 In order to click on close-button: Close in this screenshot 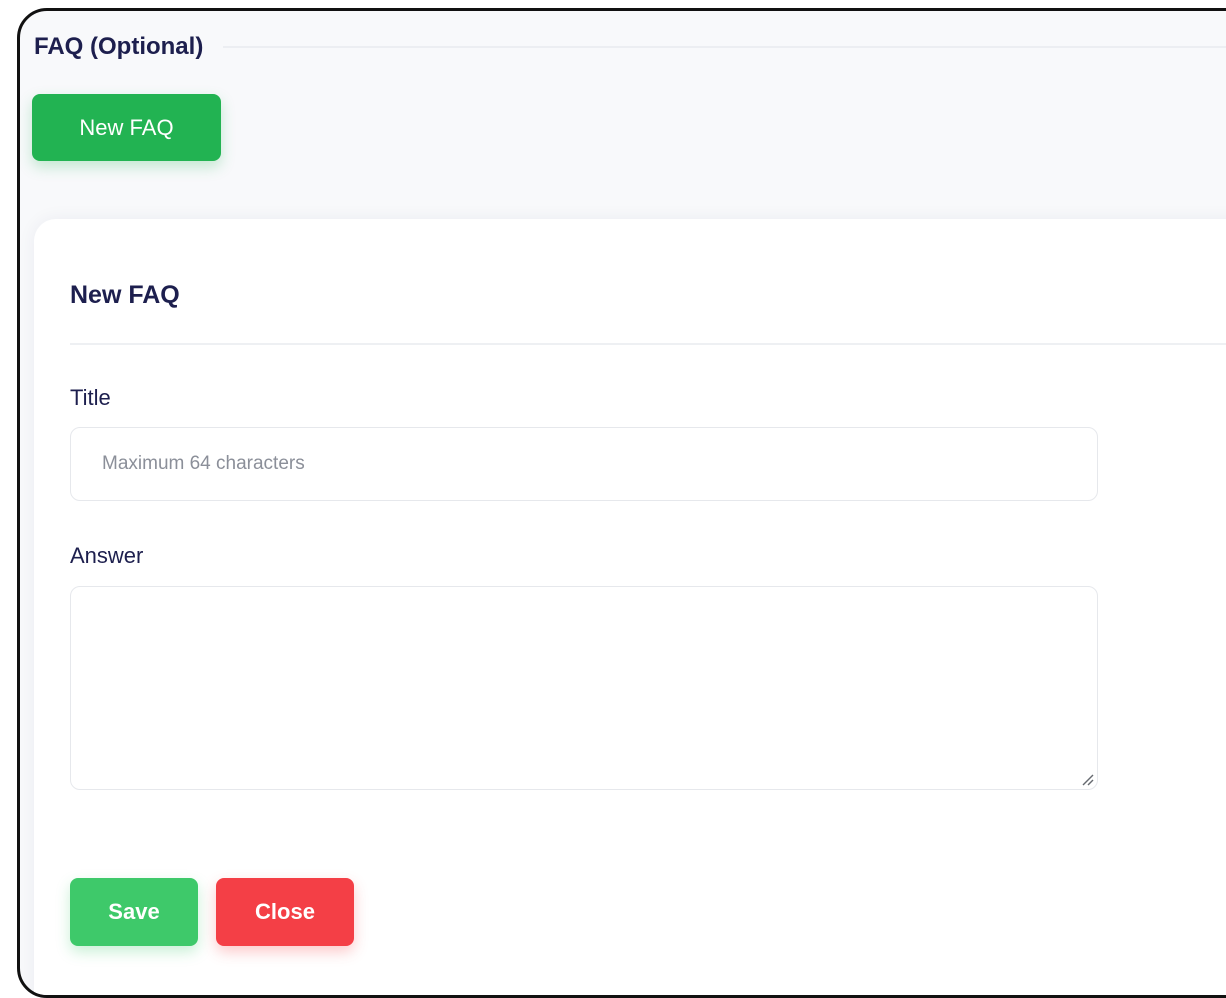, I will do `click(285, 912)`.